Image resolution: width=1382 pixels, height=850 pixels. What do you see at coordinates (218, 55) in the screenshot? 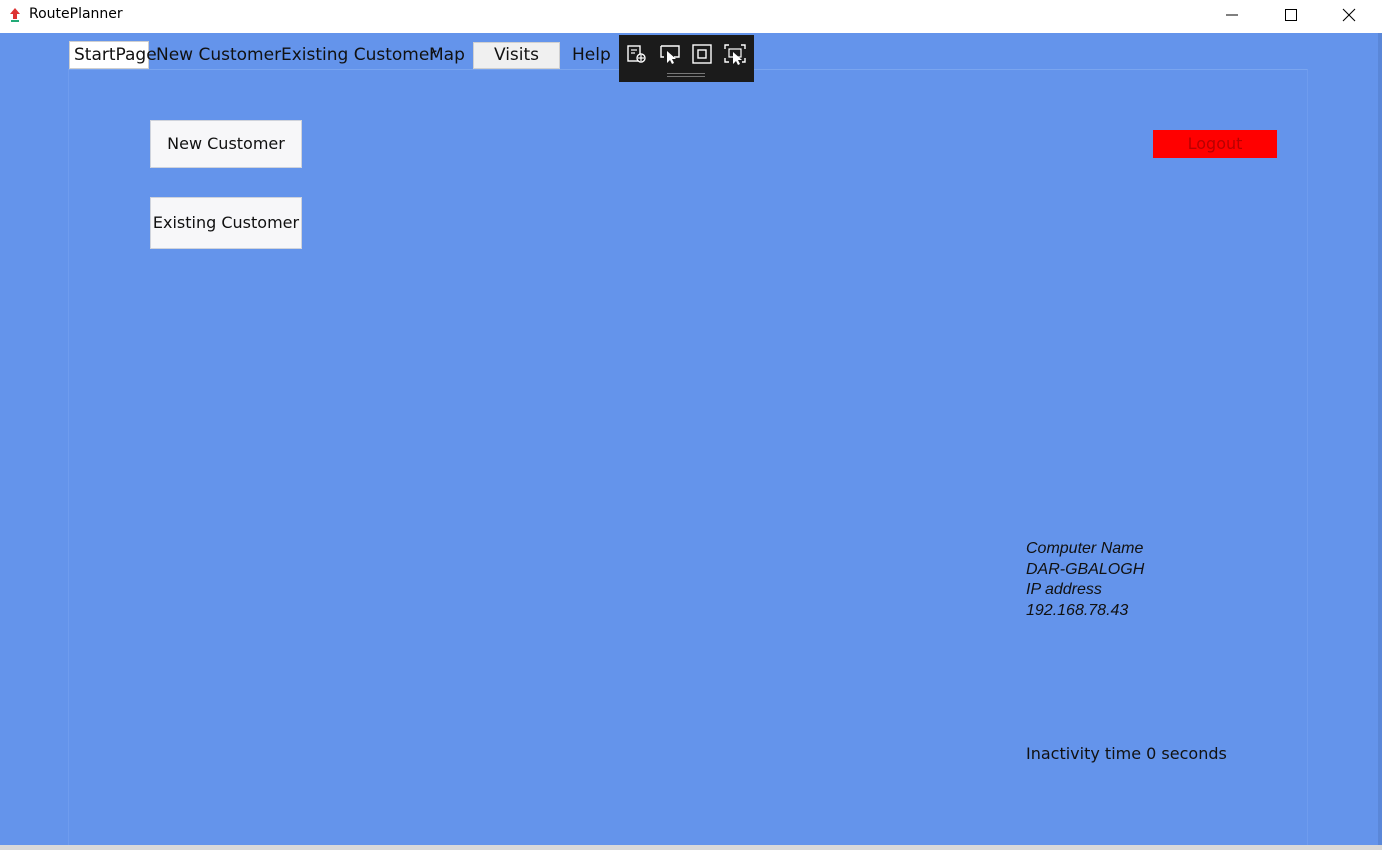
I see `tab-new-customer: New Customer` at bounding box center [218, 55].